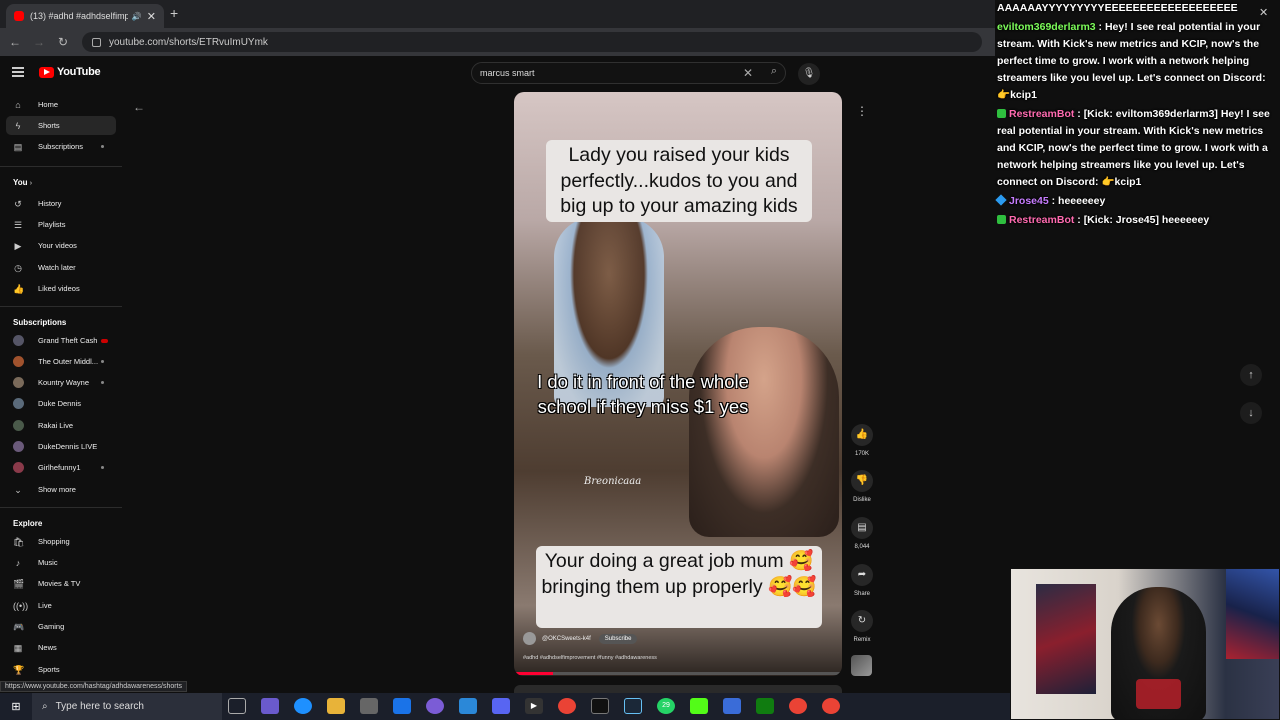  Describe the element at coordinates (61, 224) in the screenshot. I see `sidebar-item-playlists: ☰ Playlists` at that location.